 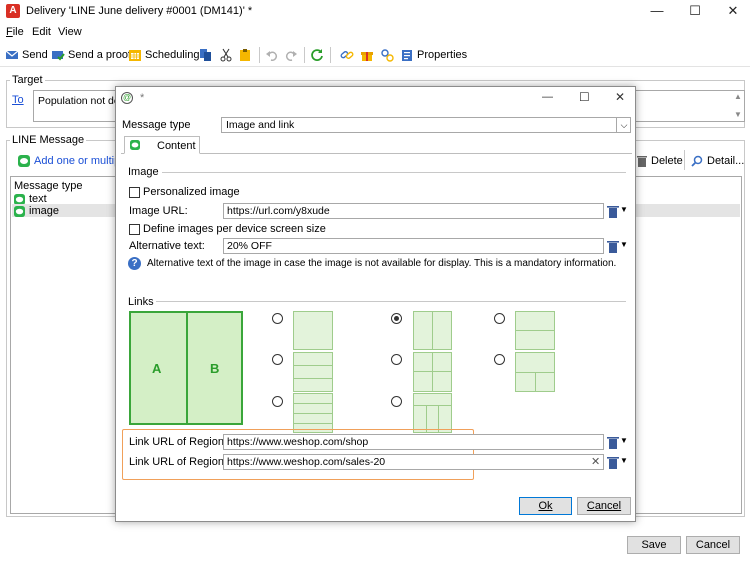 What do you see at coordinates (738, 96) in the screenshot?
I see `scroll-up-icon: ▲` at bounding box center [738, 96].